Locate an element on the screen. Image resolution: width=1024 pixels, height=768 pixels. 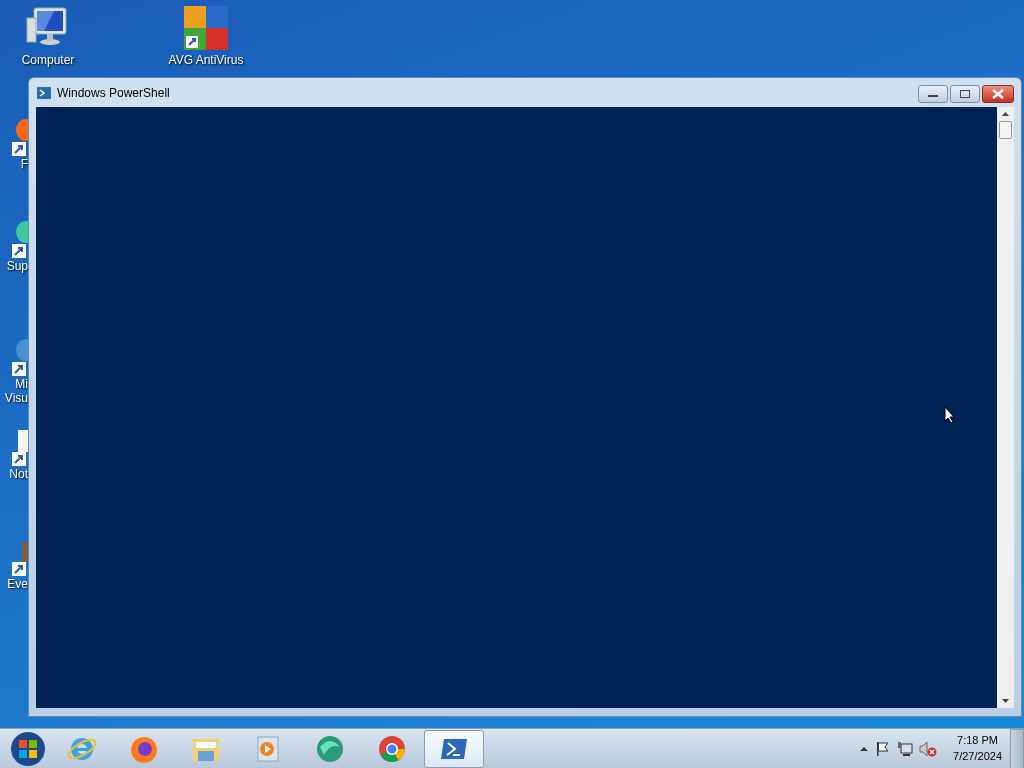
colored-square-shortcut-icon is located at coordinates (206, 28).